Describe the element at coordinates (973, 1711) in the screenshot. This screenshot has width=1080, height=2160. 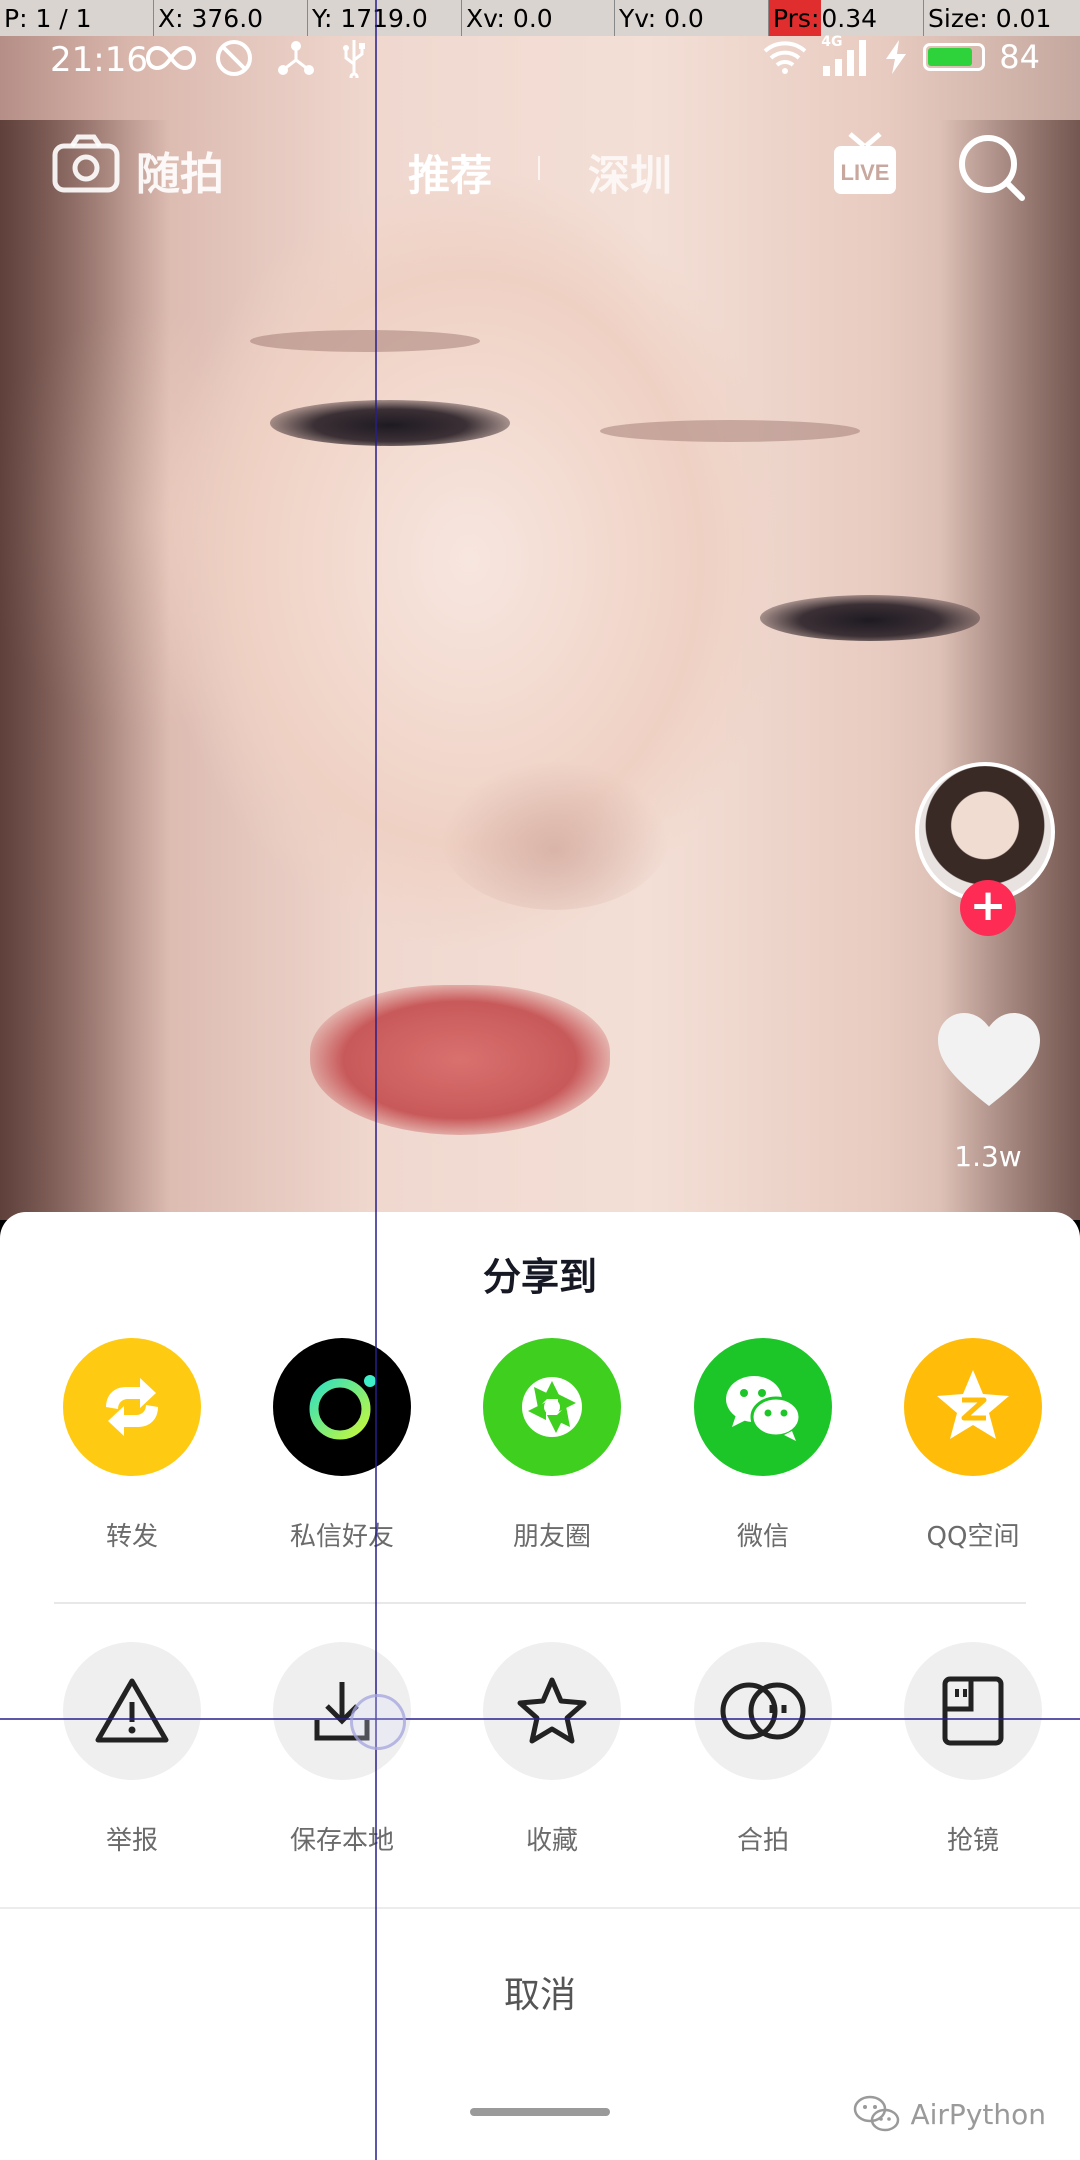
I see `react-icon` at that location.